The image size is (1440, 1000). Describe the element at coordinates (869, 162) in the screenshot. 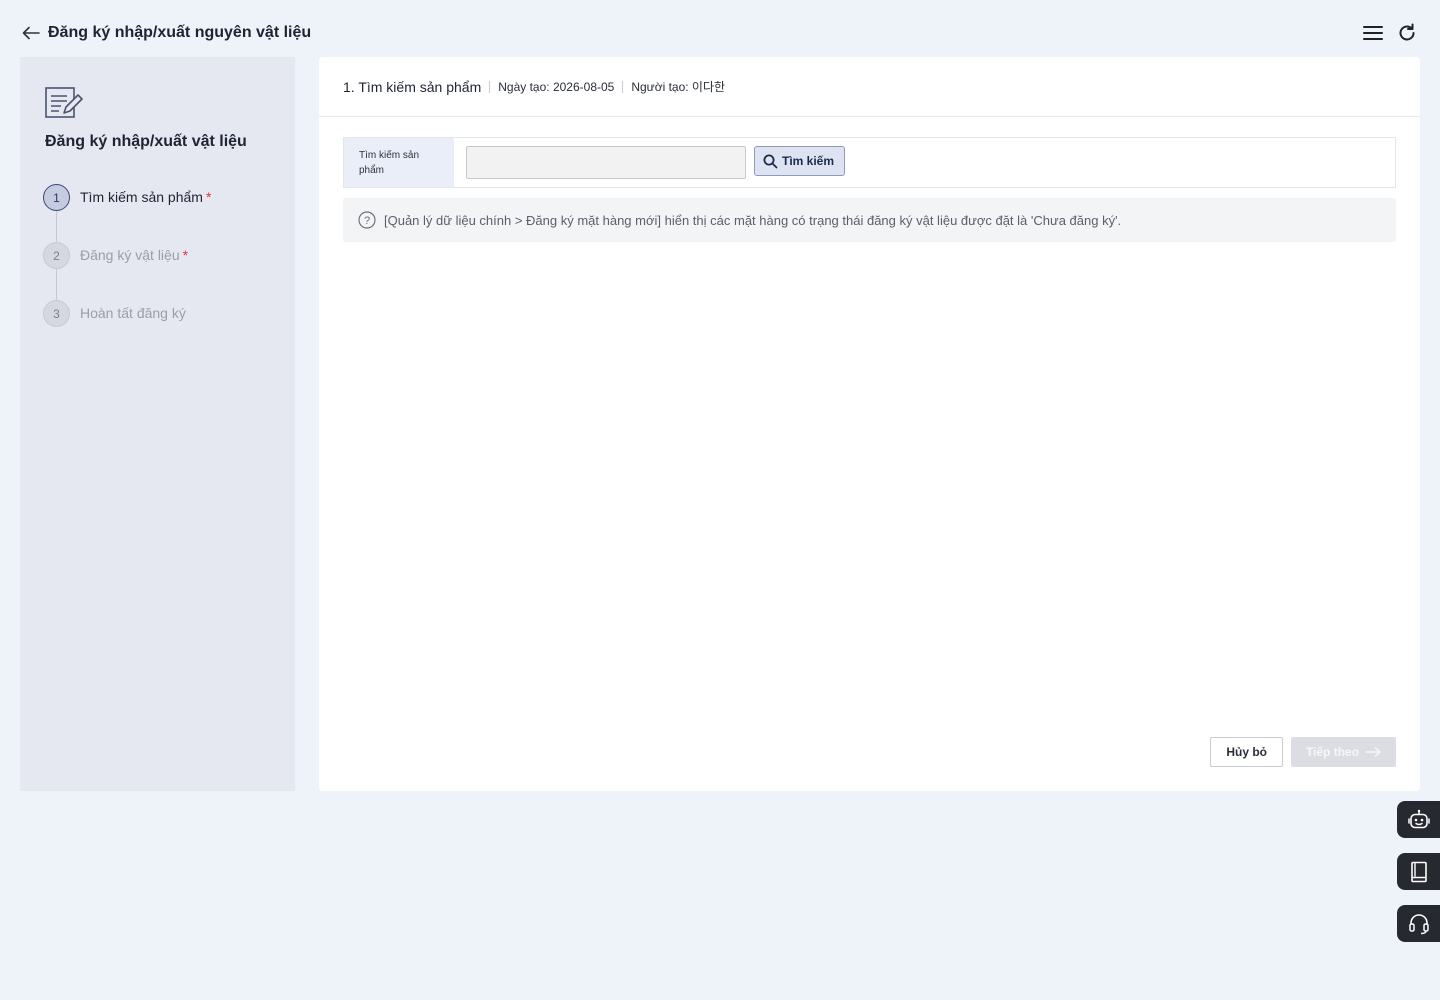

I see `search-form: Tìm kiếm sản phẩm Tìm kiếm` at that location.